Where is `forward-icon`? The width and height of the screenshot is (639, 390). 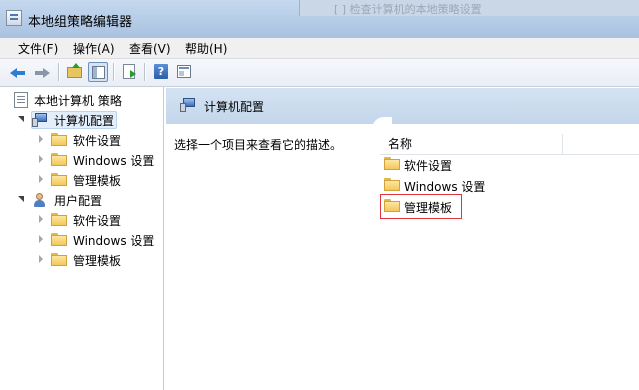
forward-icon is located at coordinates (42, 73).